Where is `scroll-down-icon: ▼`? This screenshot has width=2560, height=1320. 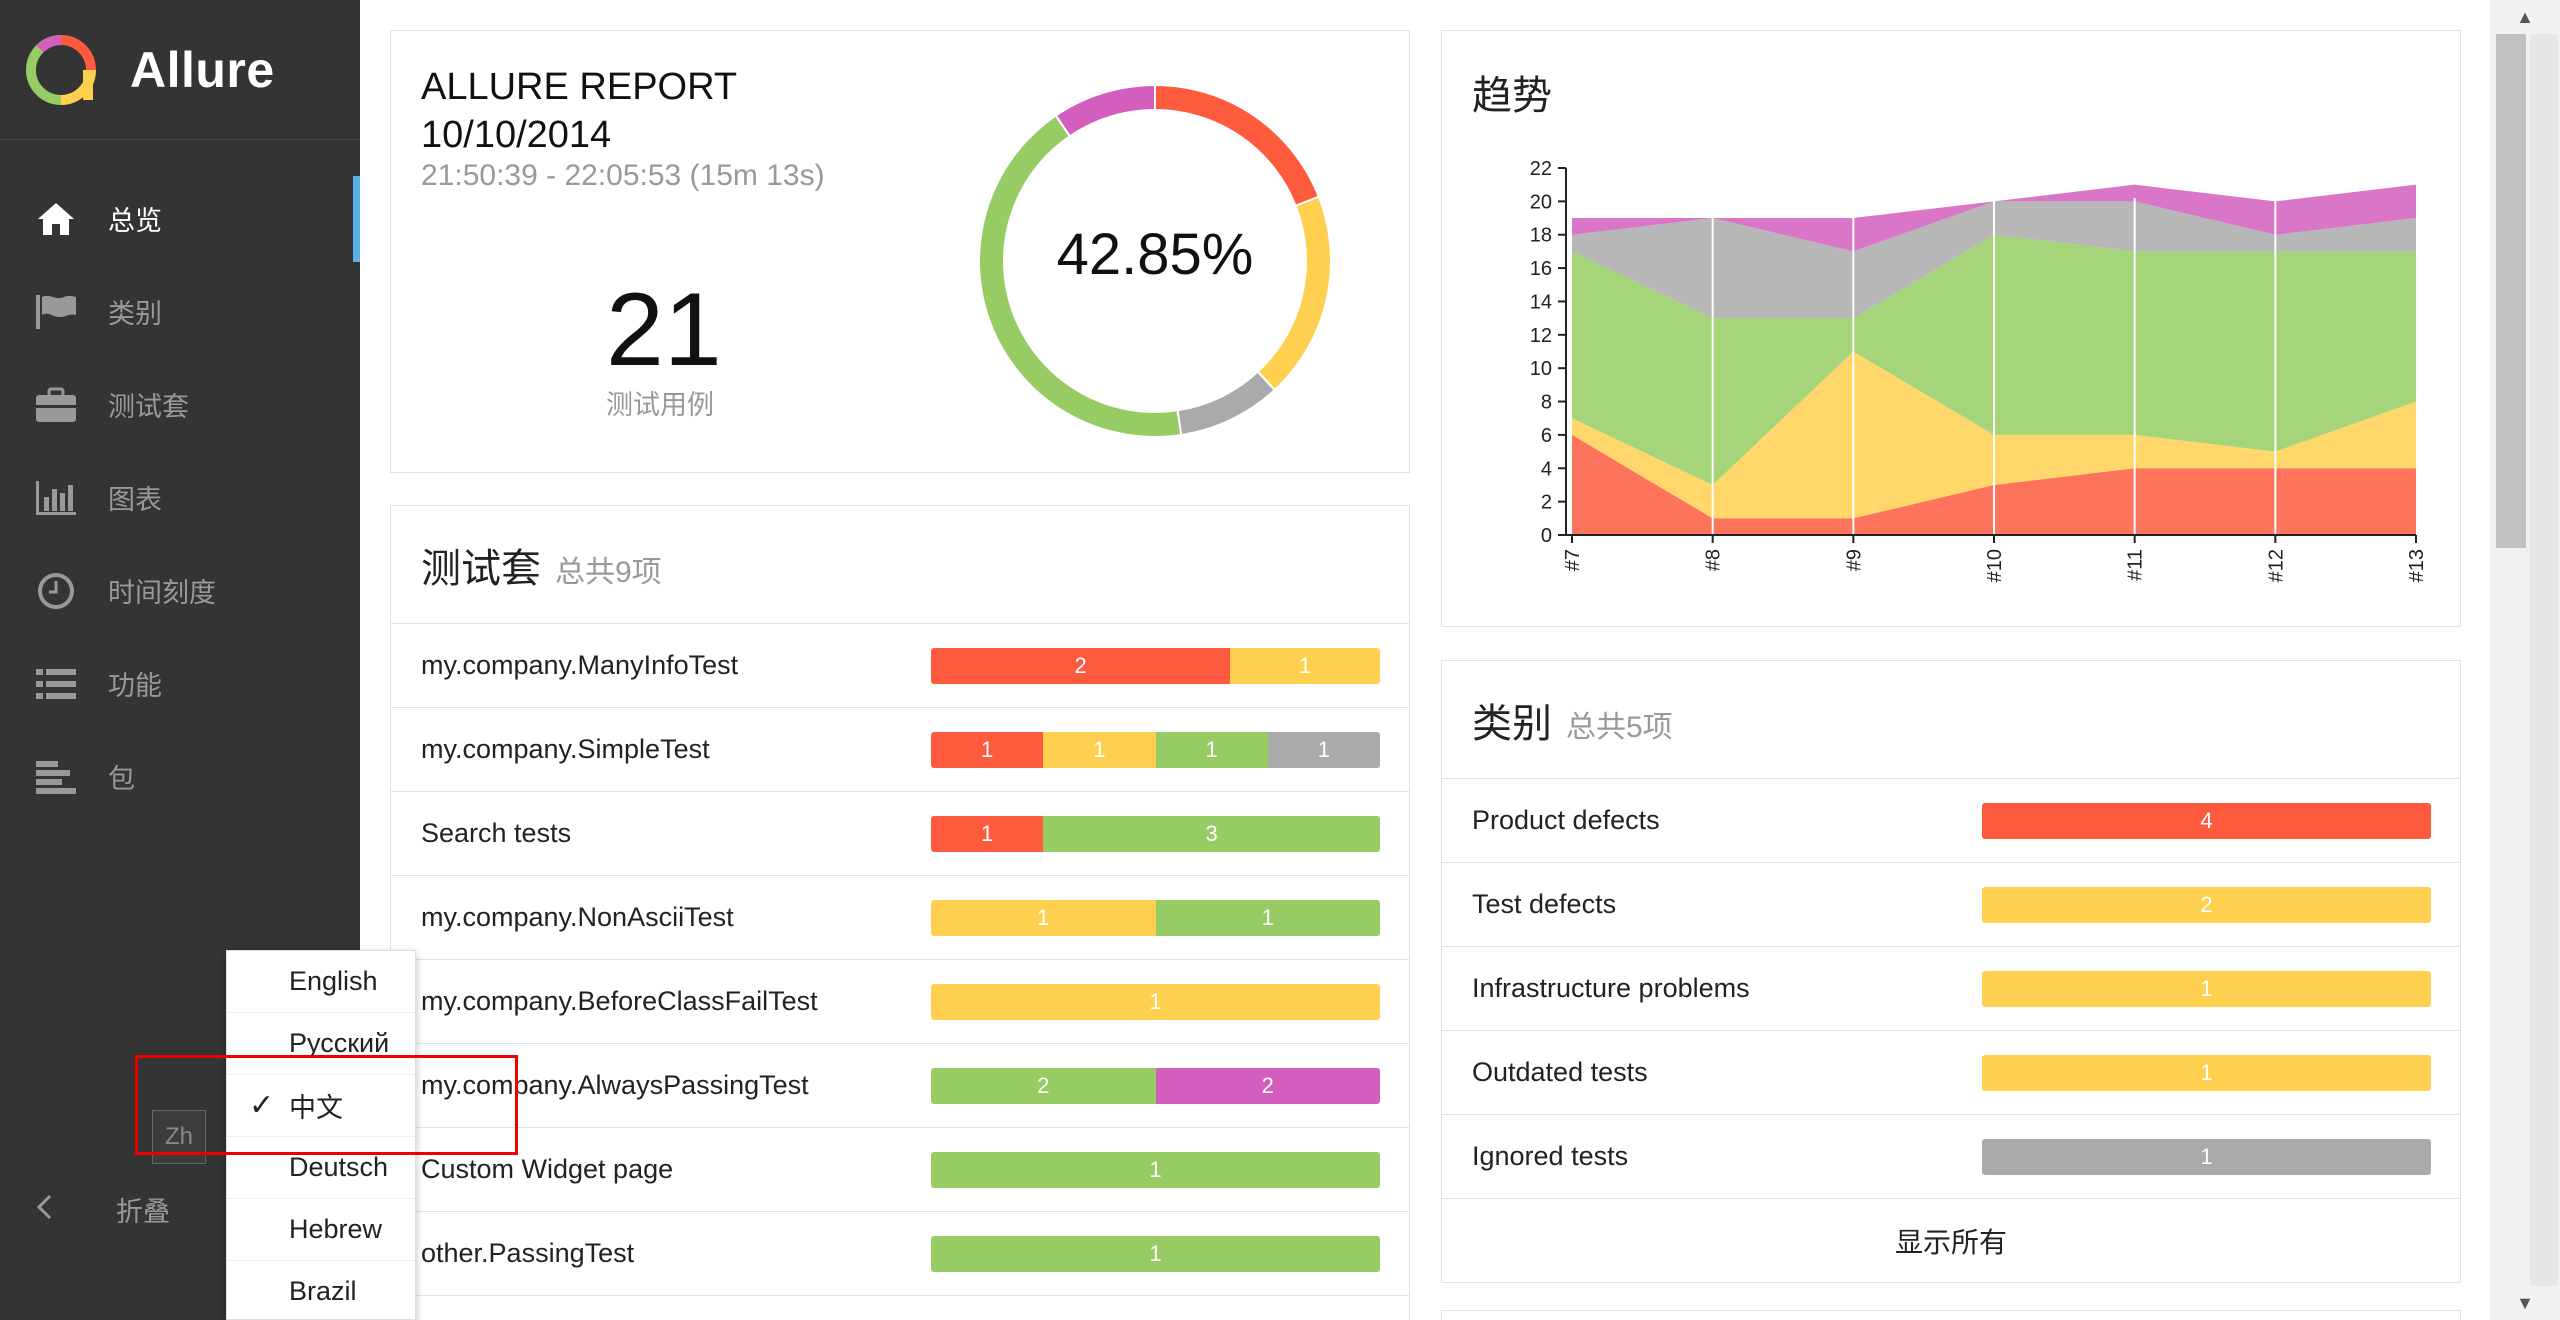
scroll-down-icon: ▼ is located at coordinates (2525, 1303).